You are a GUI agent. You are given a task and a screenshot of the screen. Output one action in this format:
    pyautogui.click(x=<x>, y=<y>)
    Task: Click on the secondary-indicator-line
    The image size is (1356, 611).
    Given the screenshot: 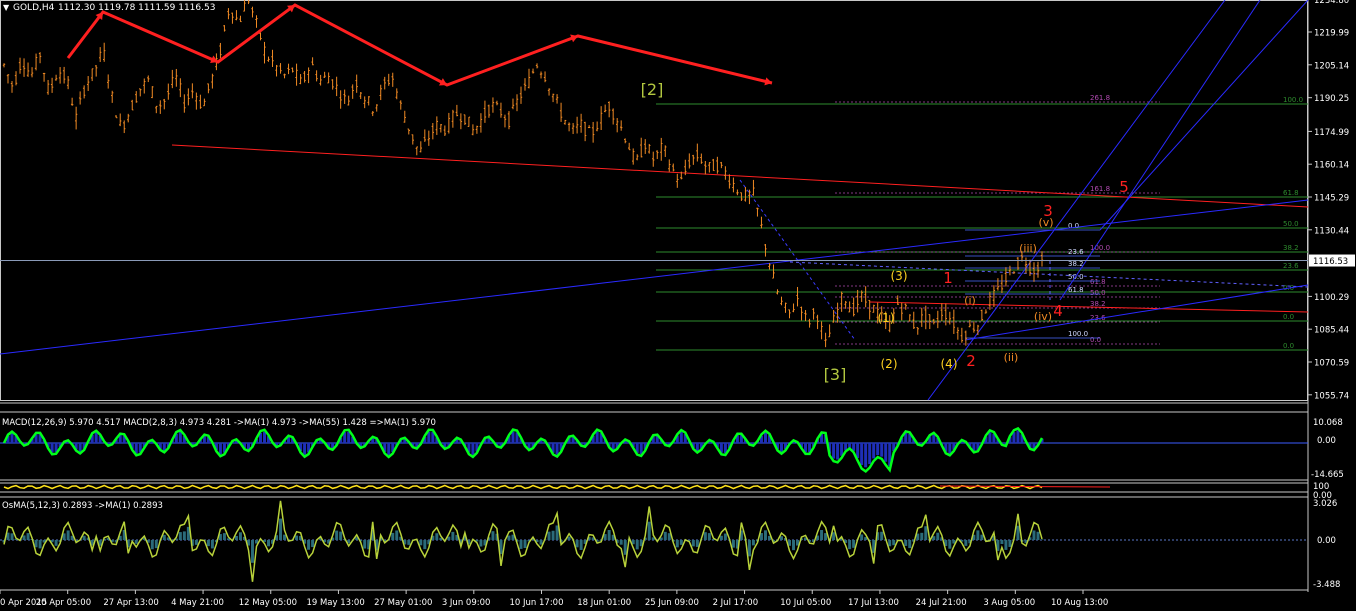 What is the action you would take?
    pyautogui.click(x=523, y=487)
    